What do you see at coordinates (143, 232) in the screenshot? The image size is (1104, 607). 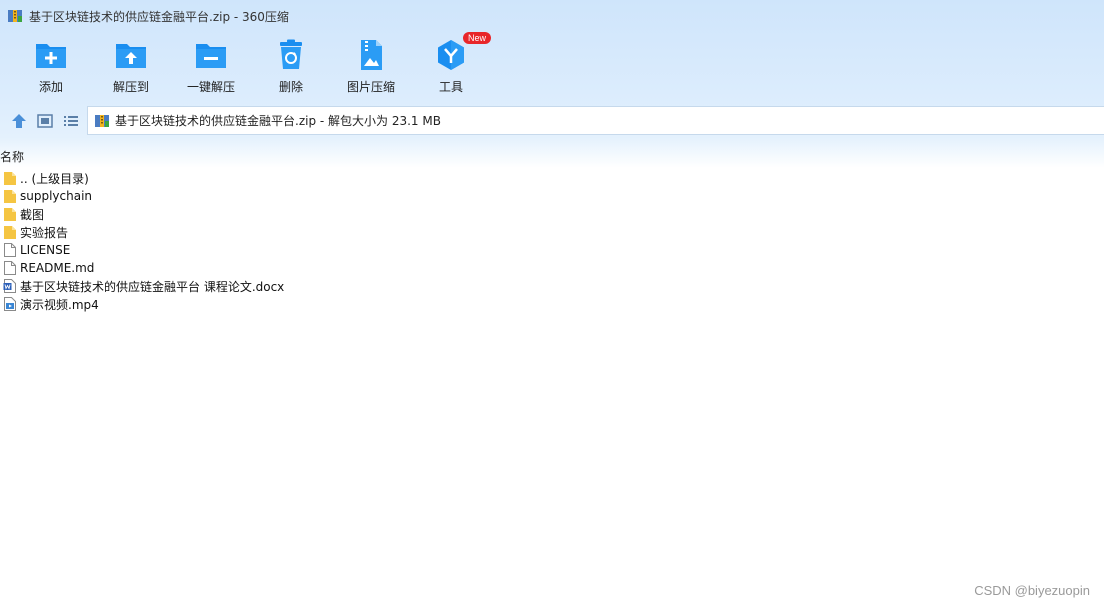 I see `list-item: 实验报告` at bounding box center [143, 232].